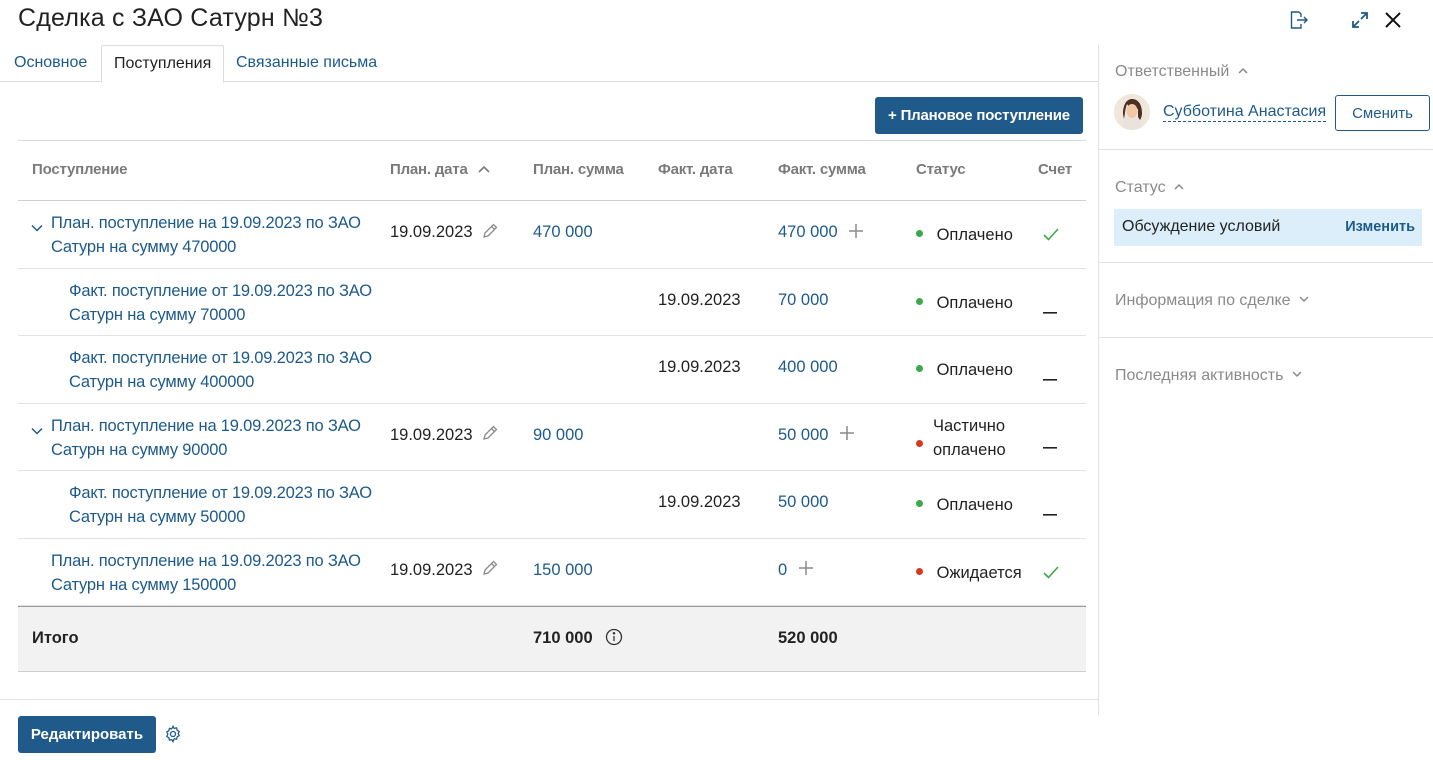  What do you see at coordinates (1382, 113) in the screenshot?
I see `change-responsible-button: Сменить` at bounding box center [1382, 113].